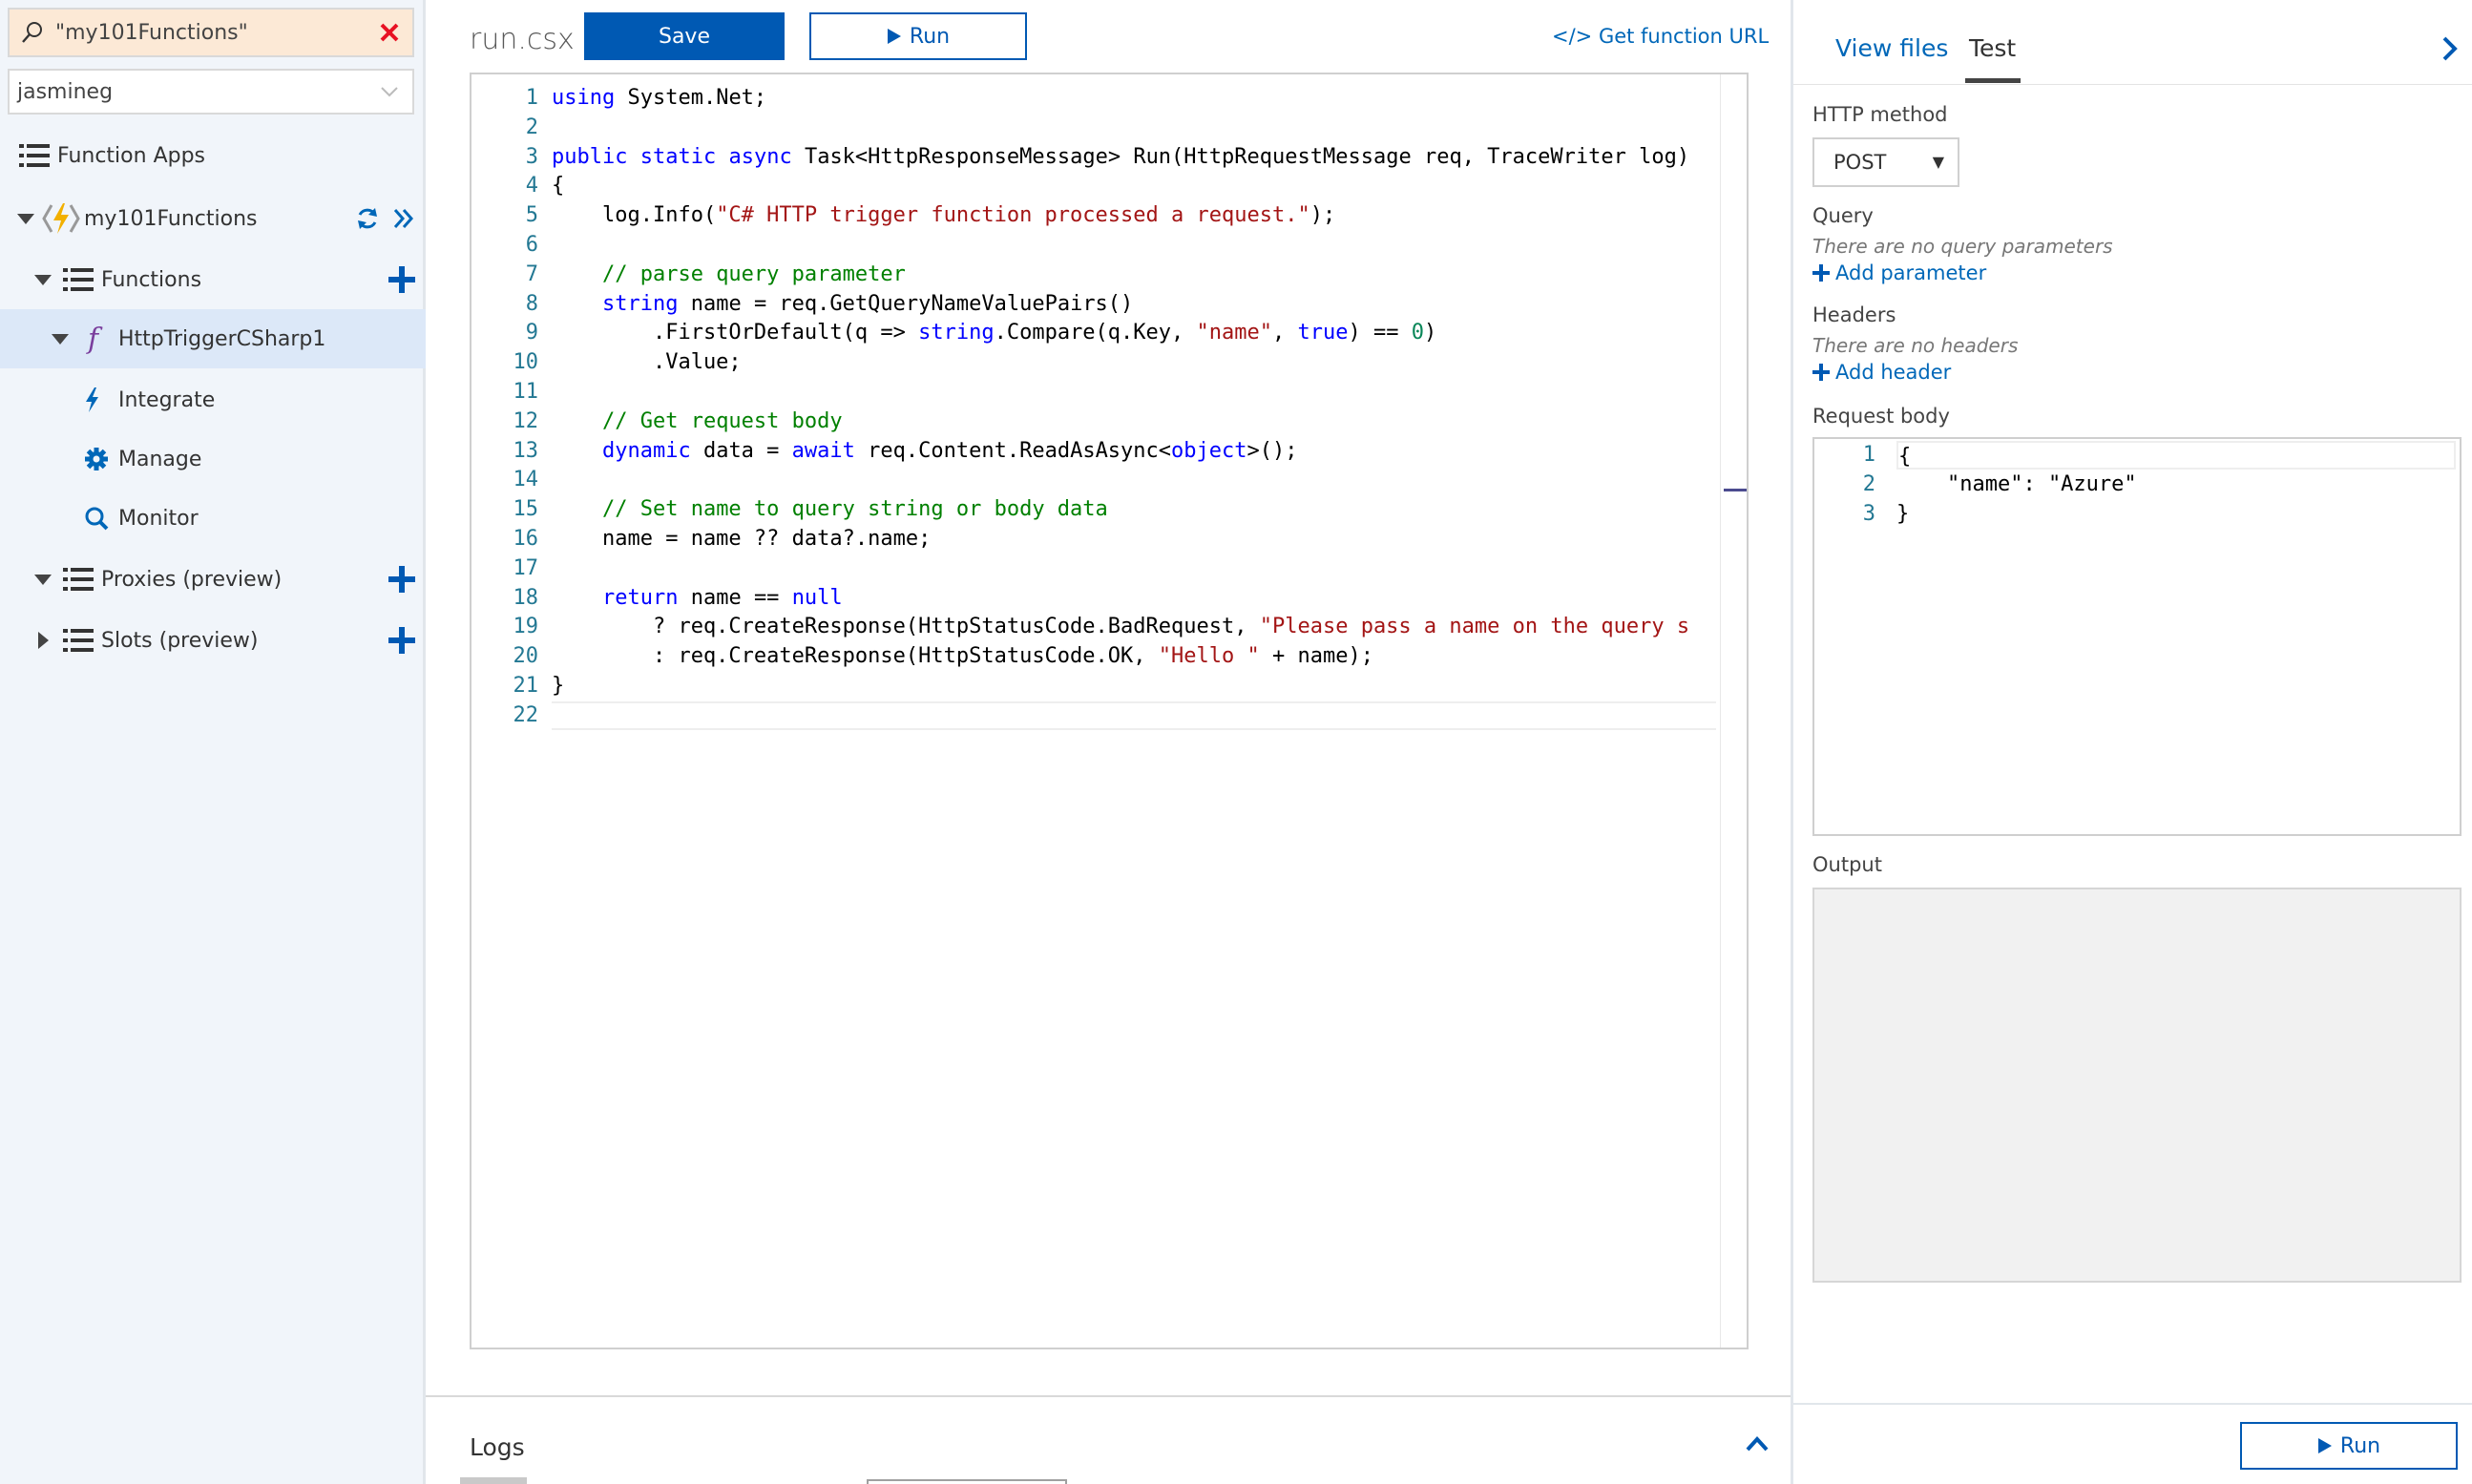  Describe the element at coordinates (213, 640) in the screenshot. I see `sidebar-item-slots: Slots (preview)` at that location.